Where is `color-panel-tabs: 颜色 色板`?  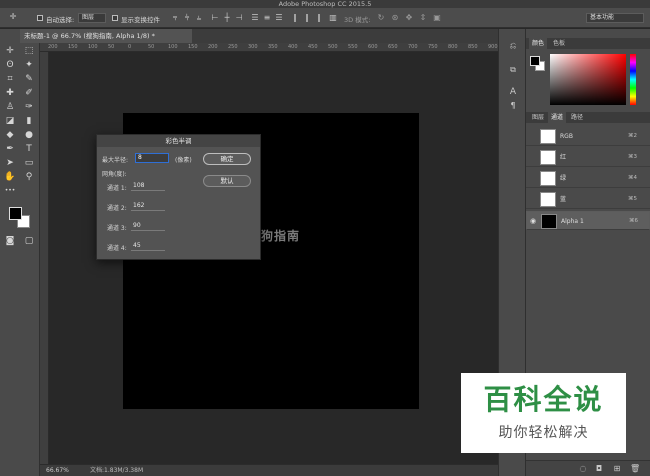 color-panel-tabs: 颜色 色板 is located at coordinates (588, 43).